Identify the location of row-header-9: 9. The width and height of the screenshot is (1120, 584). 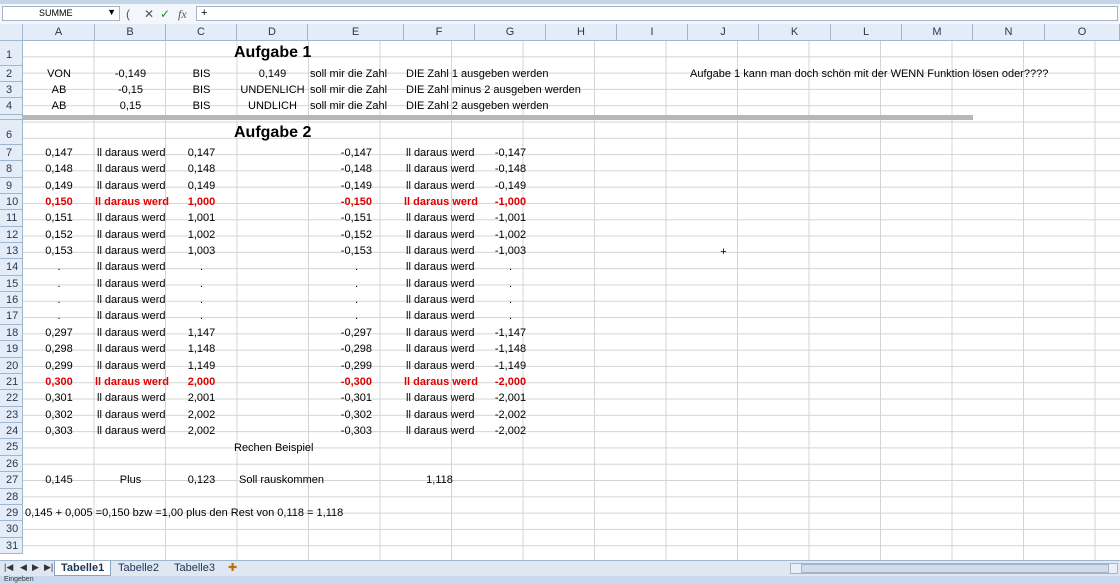
(11, 186).